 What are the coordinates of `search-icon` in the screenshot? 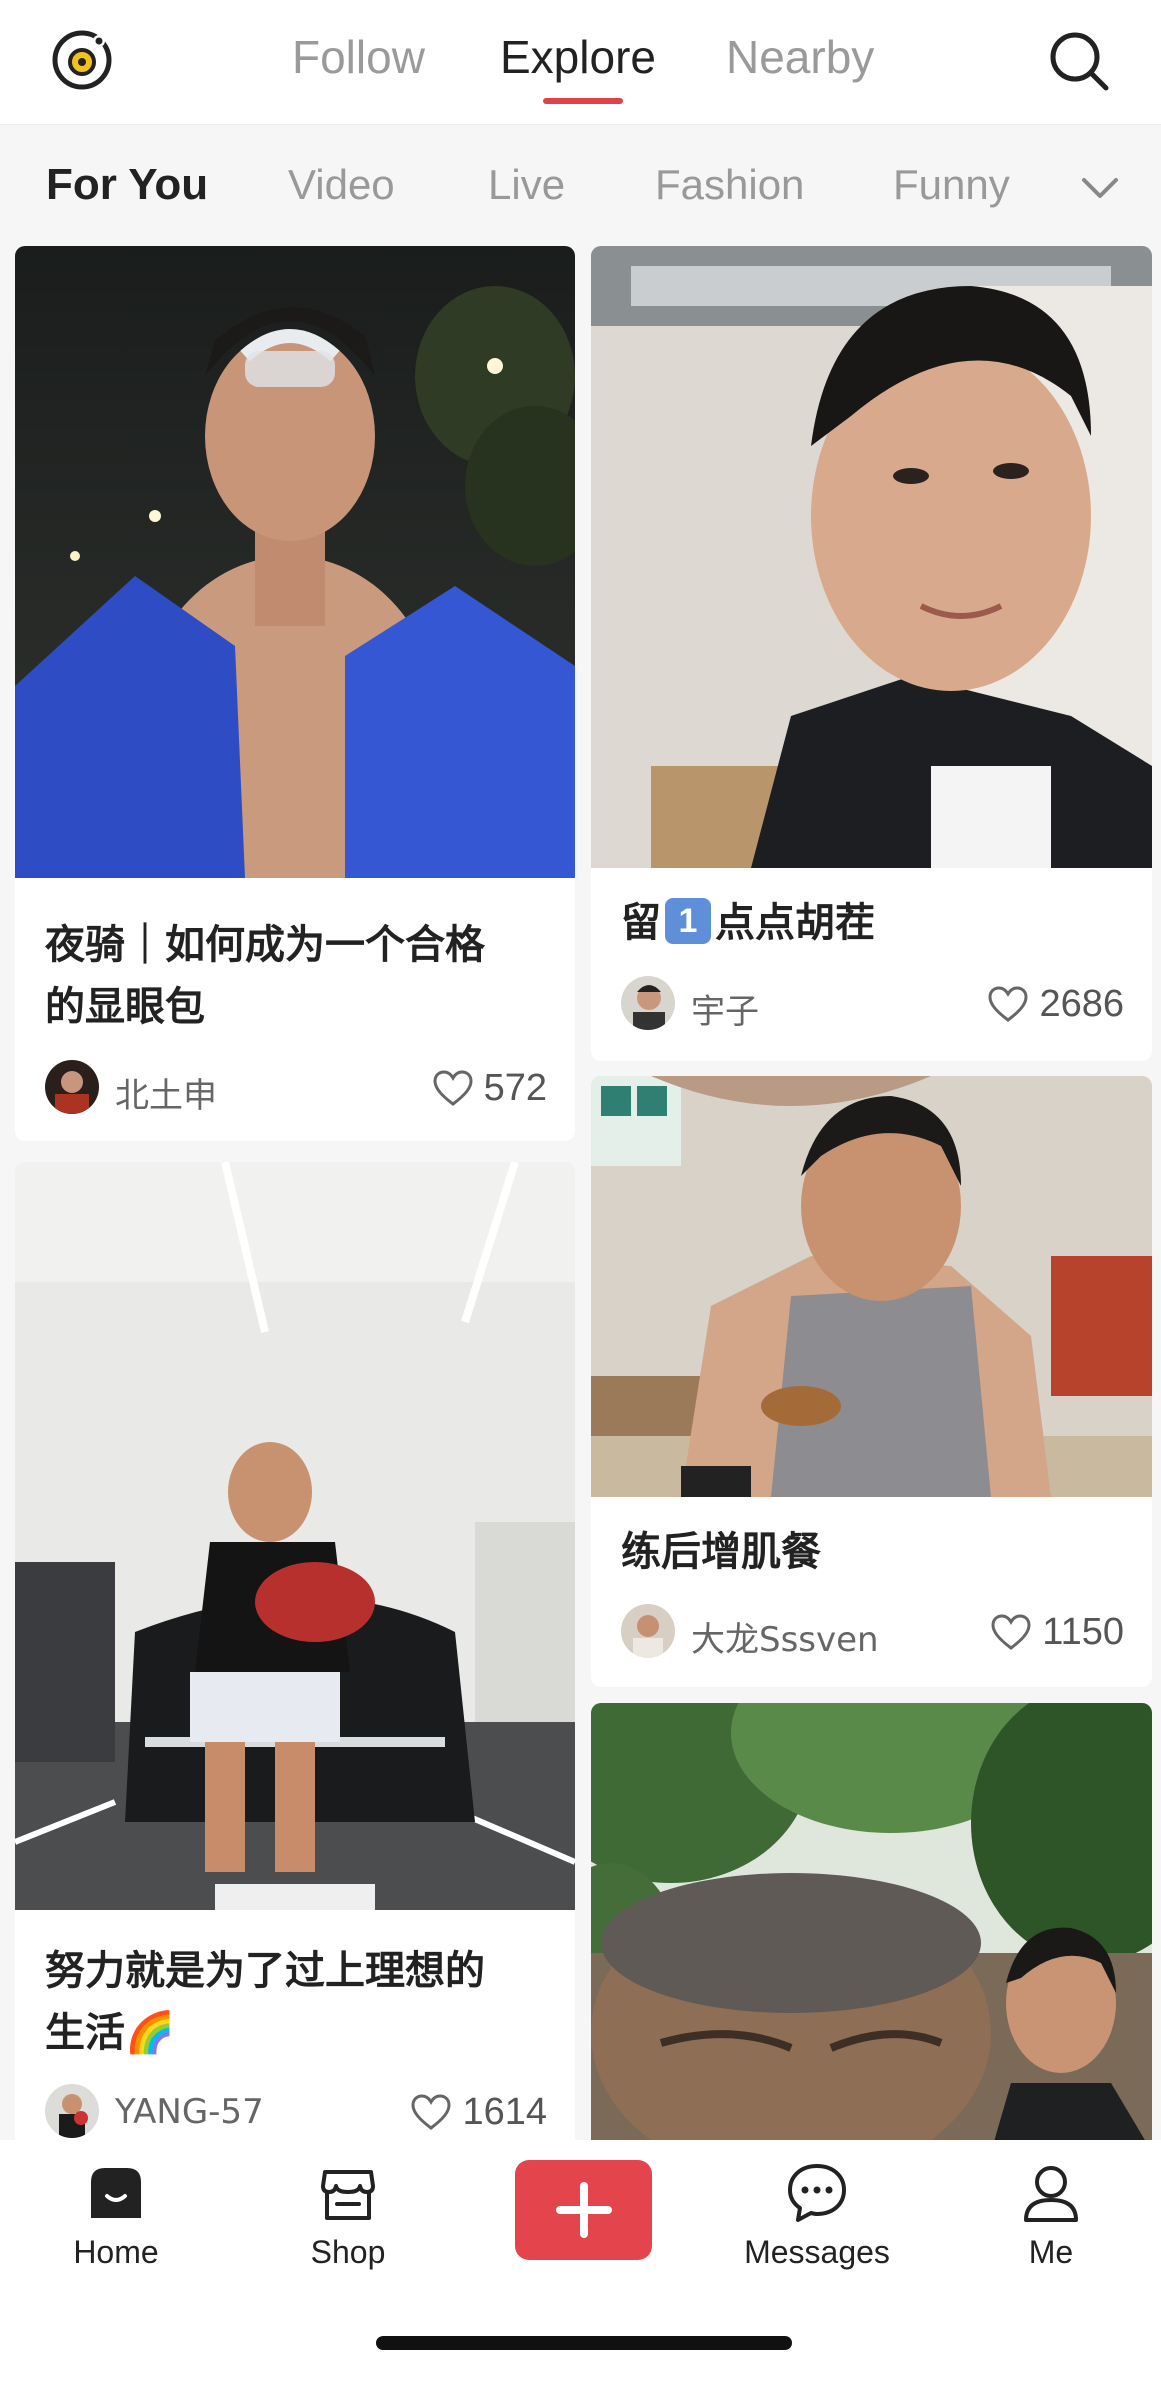 It's located at (1079, 61).